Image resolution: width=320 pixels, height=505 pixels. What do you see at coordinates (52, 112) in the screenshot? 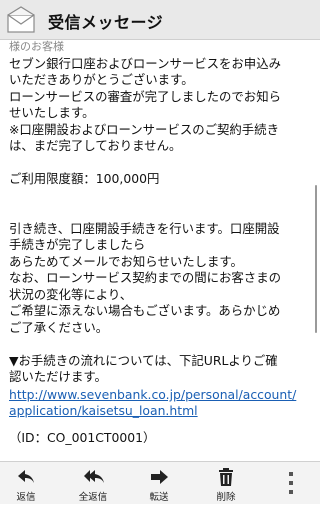
I see `message-line: せいたします。` at bounding box center [52, 112].